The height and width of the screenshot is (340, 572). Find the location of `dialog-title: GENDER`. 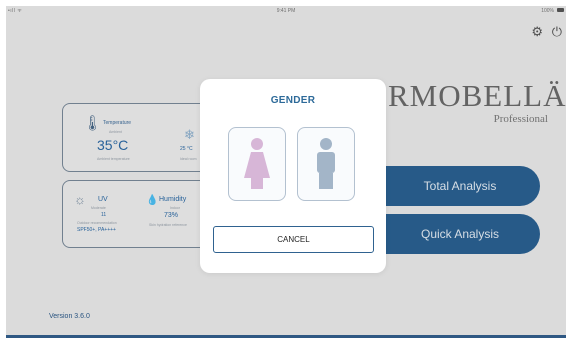

dialog-title: GENDER is located at coordinates (293, 100).